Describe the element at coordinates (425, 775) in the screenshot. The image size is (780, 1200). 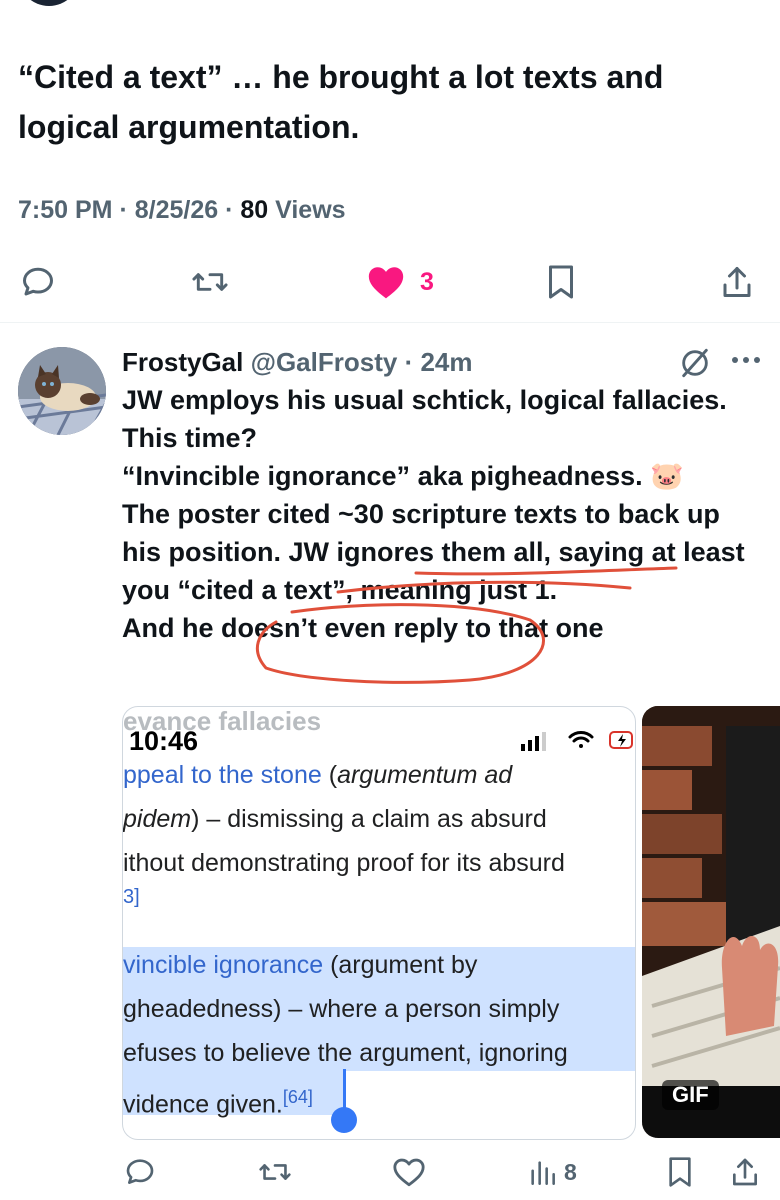
I see `screenshot-line-italic: argumentum ad` at that location.